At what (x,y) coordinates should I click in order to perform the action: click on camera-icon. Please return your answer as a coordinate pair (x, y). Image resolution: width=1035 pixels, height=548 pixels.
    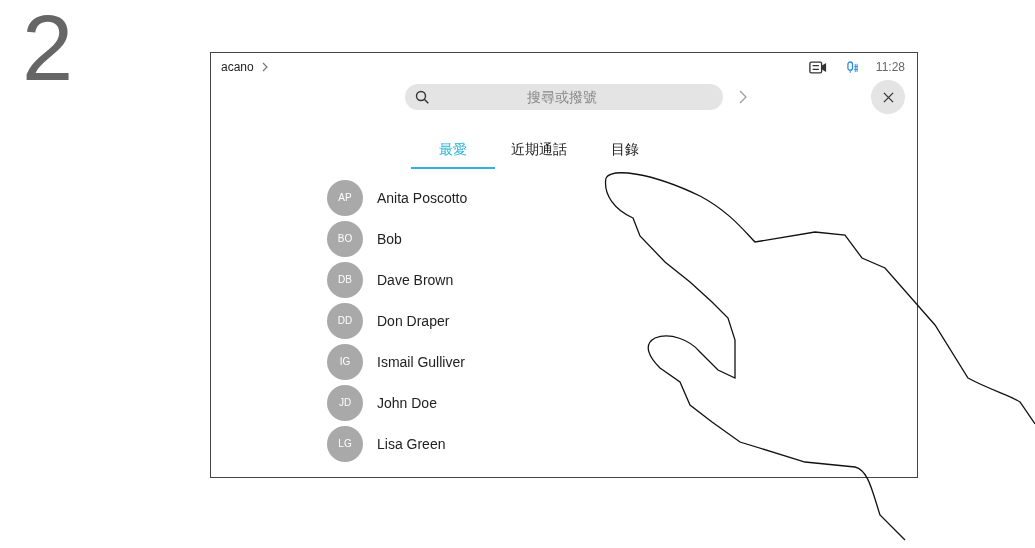
    Looking at the image, I should click on (817, 67).